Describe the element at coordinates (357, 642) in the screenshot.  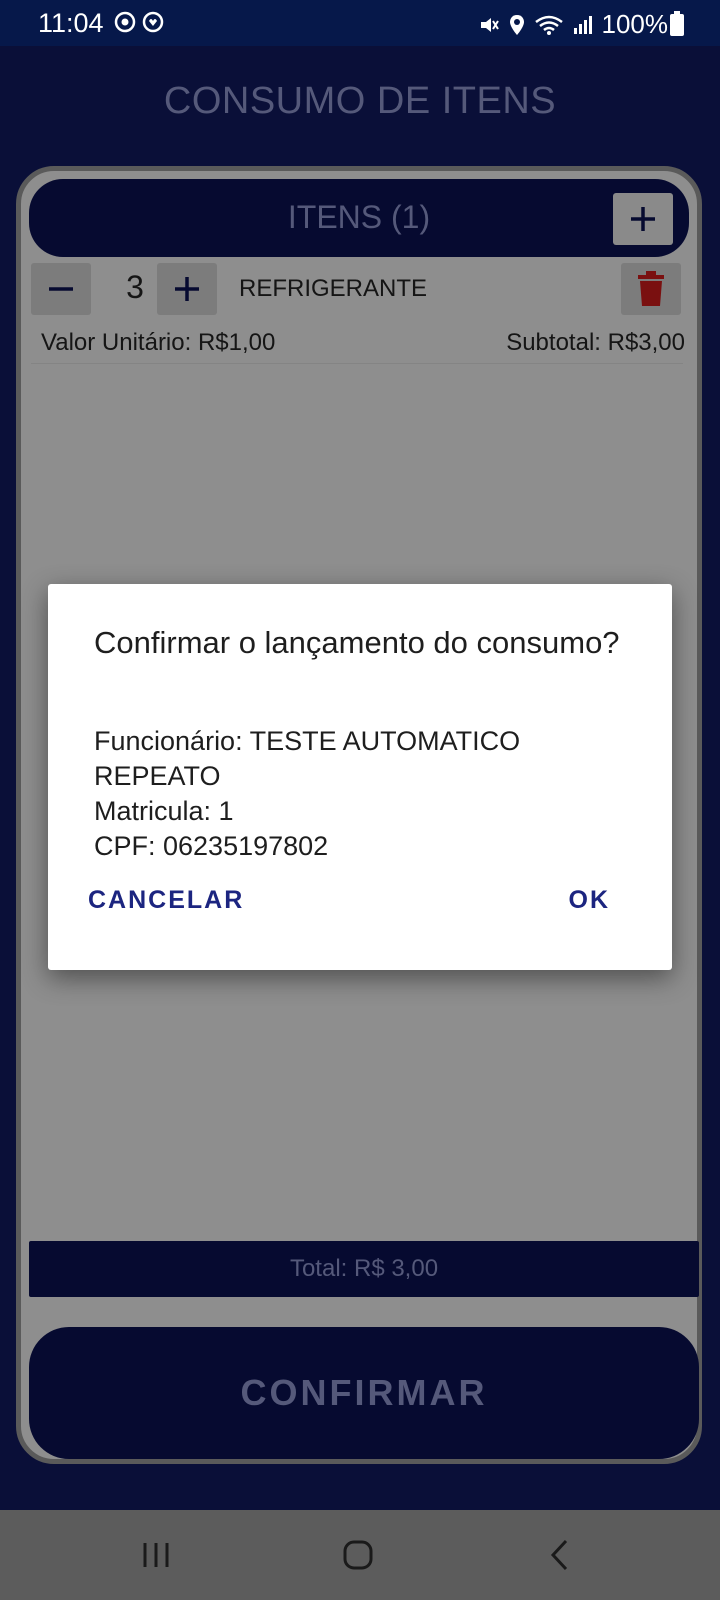
I see `dialog-title: Confirmar o lançamento do consumo?` at that location.